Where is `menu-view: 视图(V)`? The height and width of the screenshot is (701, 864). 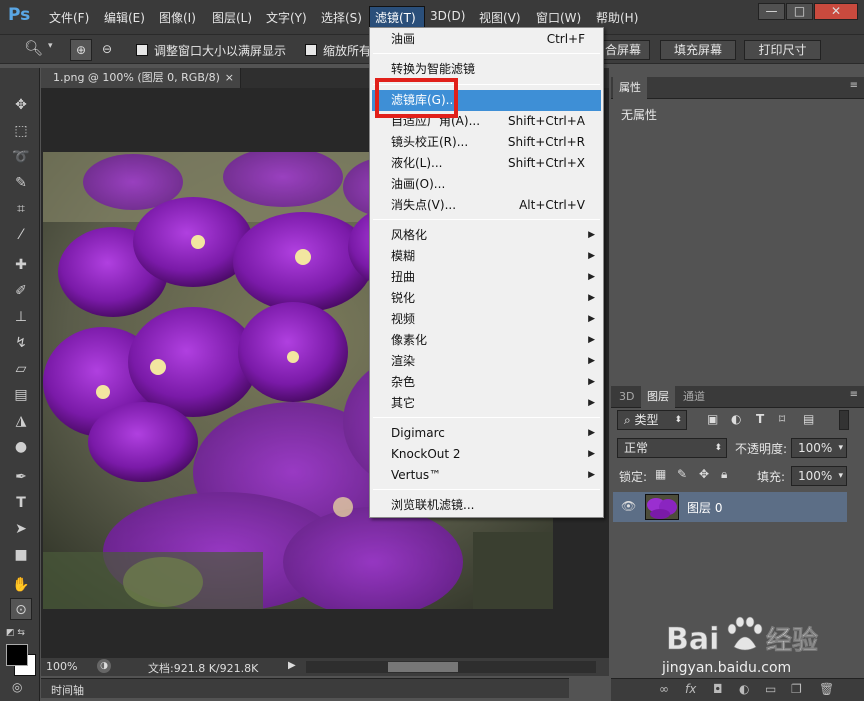
menu-view: 视图(V) is located at coordinates (500, 17).